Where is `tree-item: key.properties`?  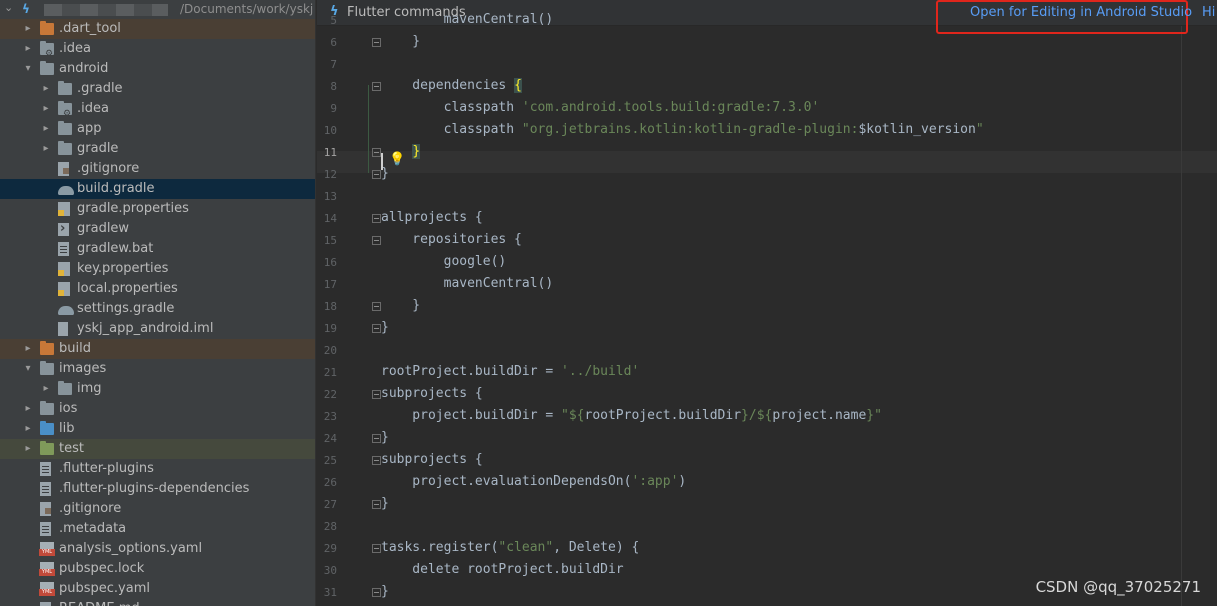 tree-item: key.properties is located at coordinates (157, 269).